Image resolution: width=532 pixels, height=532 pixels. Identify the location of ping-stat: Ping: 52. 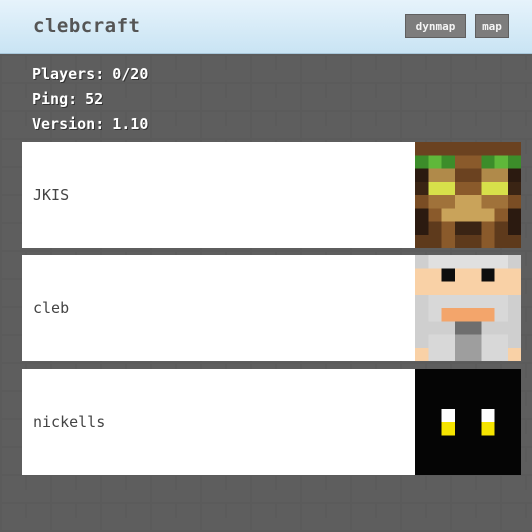
(90, 99).